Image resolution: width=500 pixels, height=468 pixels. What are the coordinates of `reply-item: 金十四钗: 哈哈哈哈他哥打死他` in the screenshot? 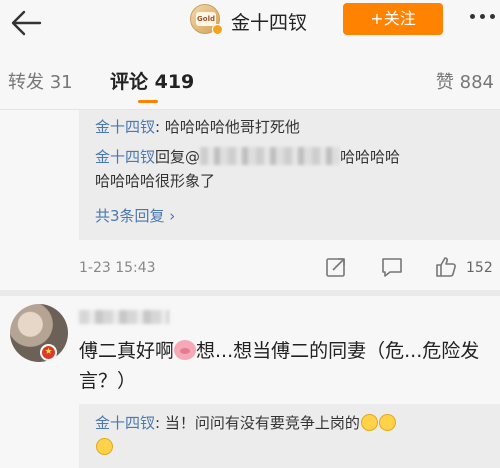 It's located at (197, 126).